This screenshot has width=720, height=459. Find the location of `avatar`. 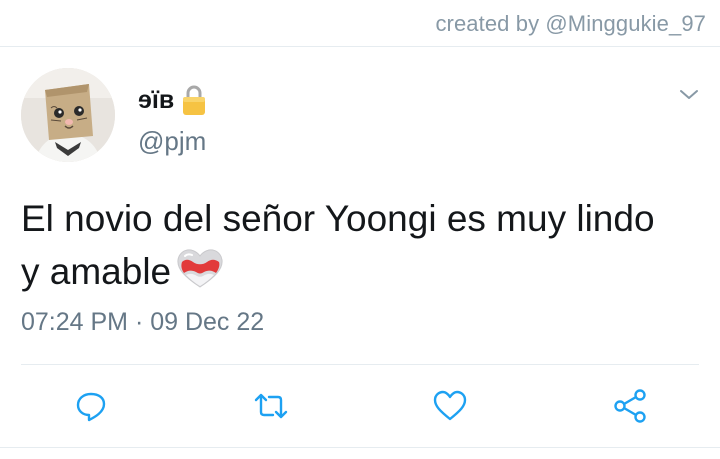

avatar is located at coordinates (68, 115).